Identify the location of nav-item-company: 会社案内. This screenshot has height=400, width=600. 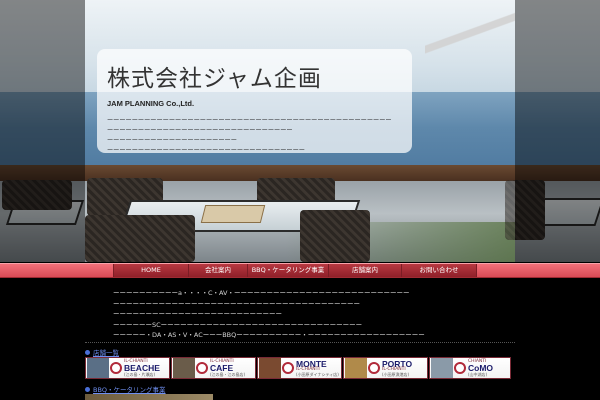
(218, 270).